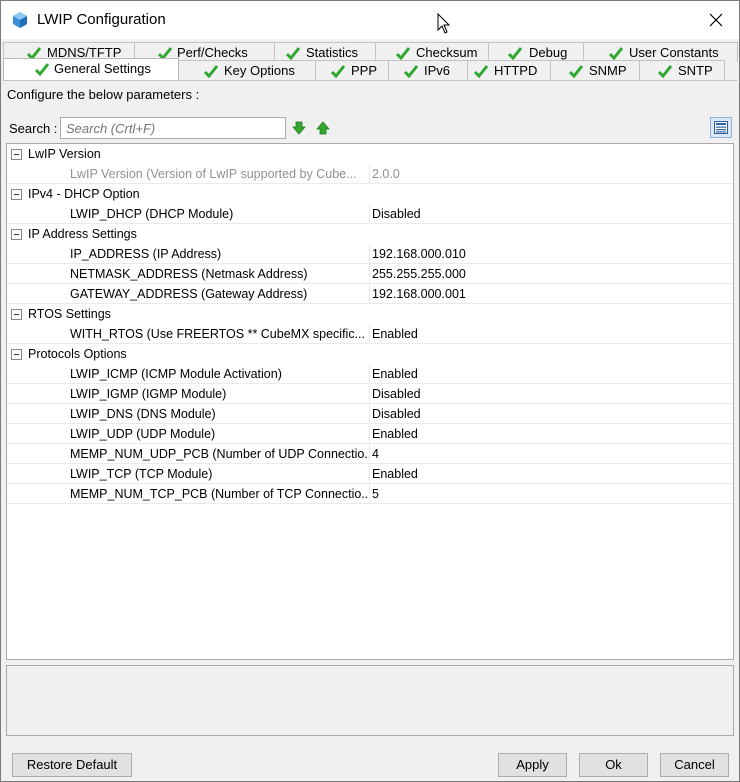 The width and height of the screenshot is (740, 782). What do you see at coordinates (370, 700) in the screenshot?
I see `description-panel` at bounding box center [370, 700].